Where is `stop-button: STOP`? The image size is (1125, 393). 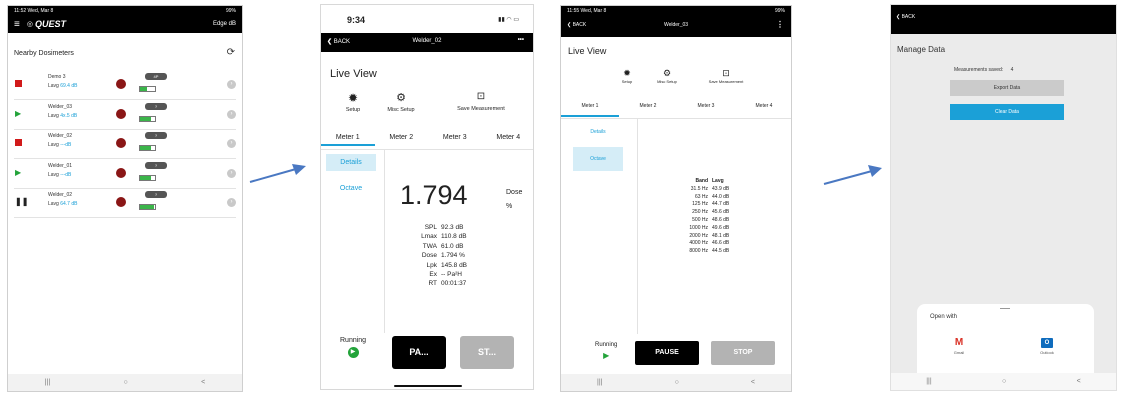
stop-button: STOP is located at coordinates (743, 353).